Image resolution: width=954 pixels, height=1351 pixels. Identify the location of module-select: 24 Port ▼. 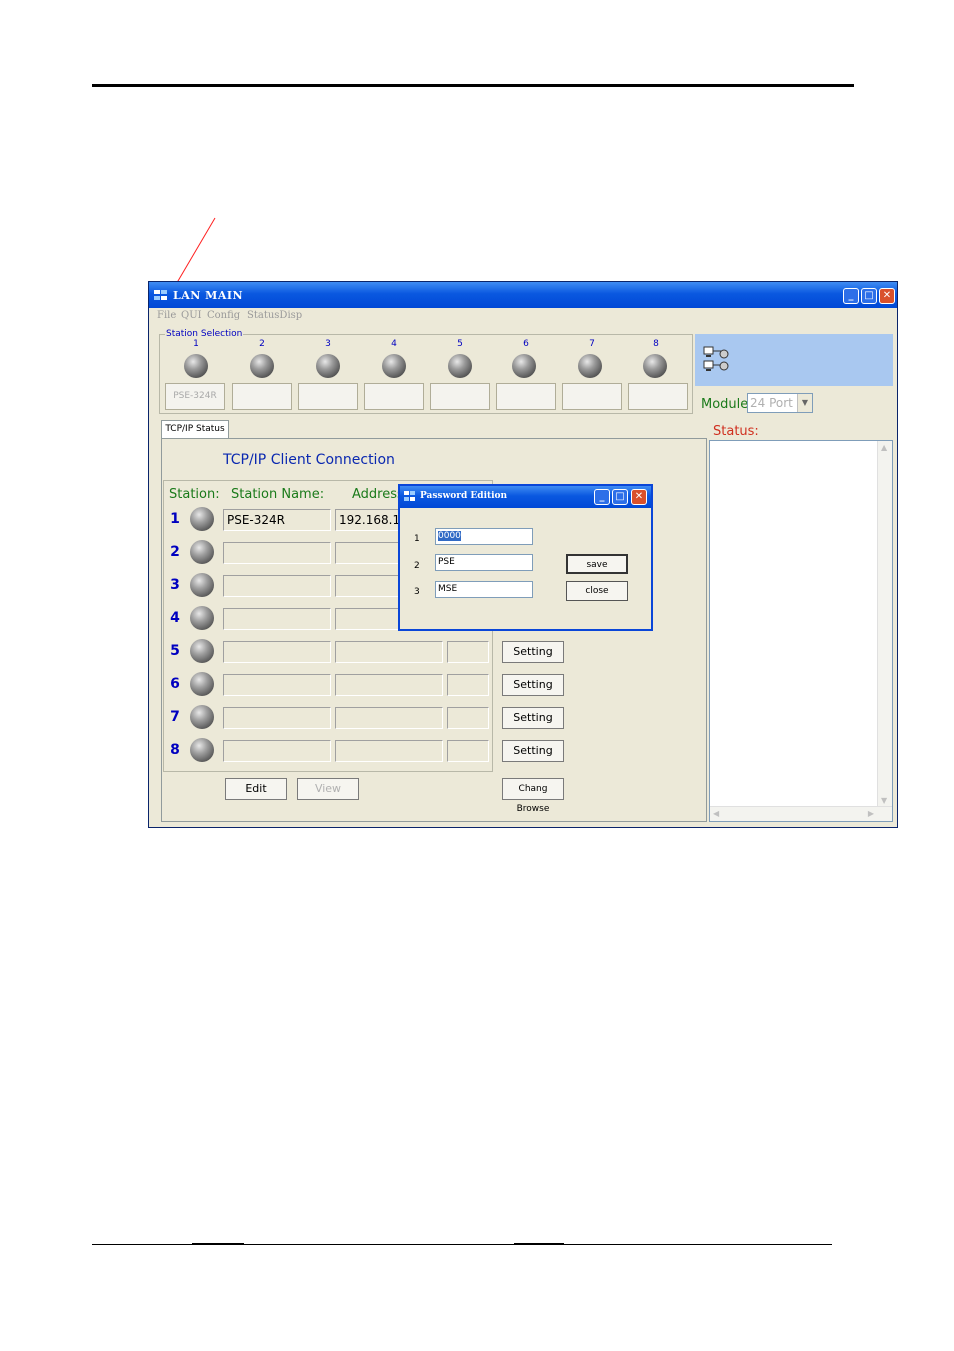
(780, 403).